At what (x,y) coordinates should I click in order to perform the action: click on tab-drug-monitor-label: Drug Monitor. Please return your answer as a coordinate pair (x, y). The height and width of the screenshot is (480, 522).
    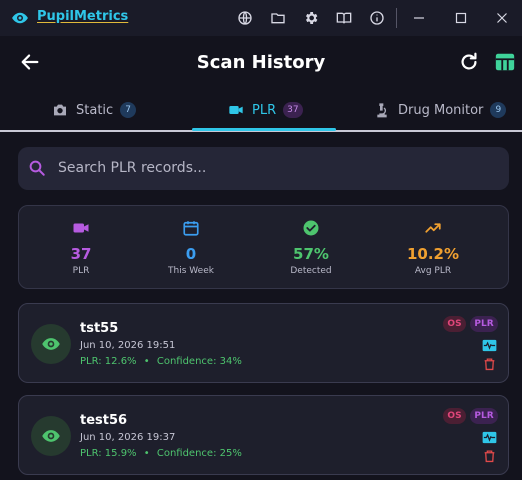
    Looking at the image, I should click on (441, 110).